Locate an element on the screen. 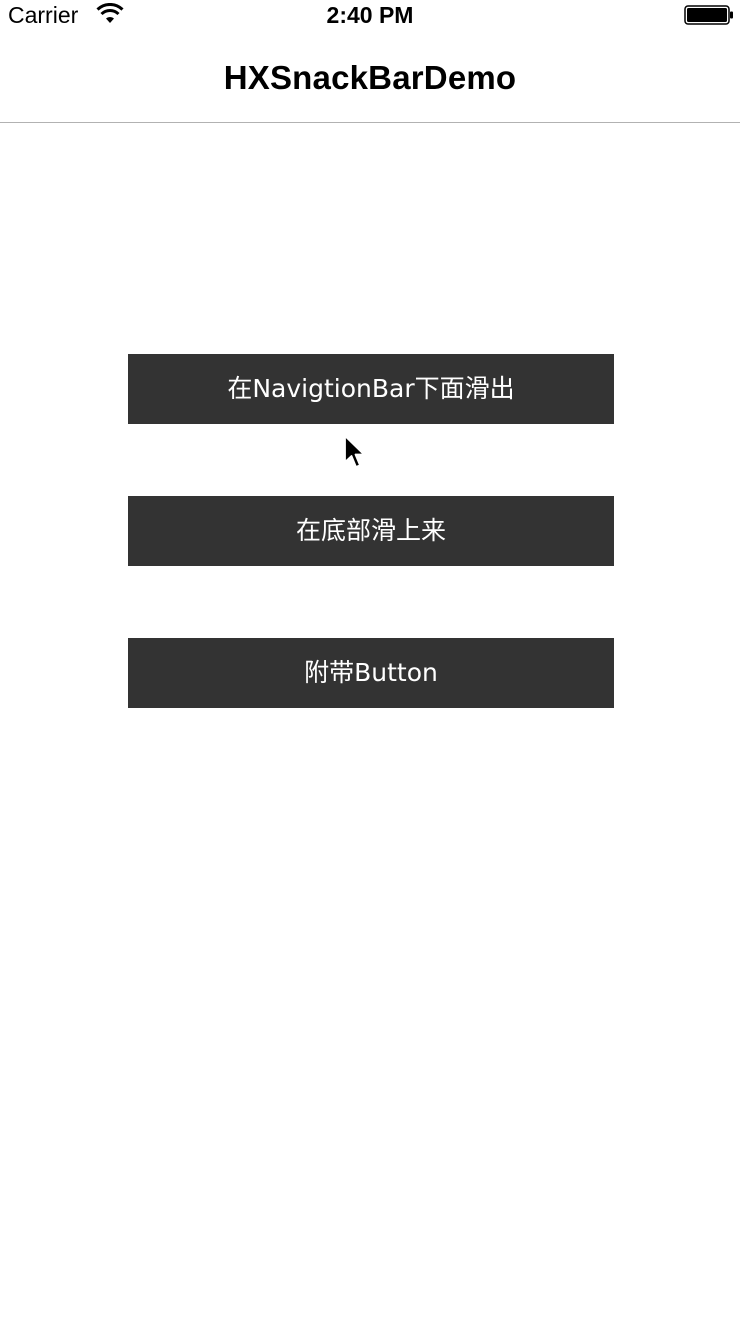 The height and width of the screenshot is (1328, 740). status-time: 2:40 PM is located at coordinates (370, 15).